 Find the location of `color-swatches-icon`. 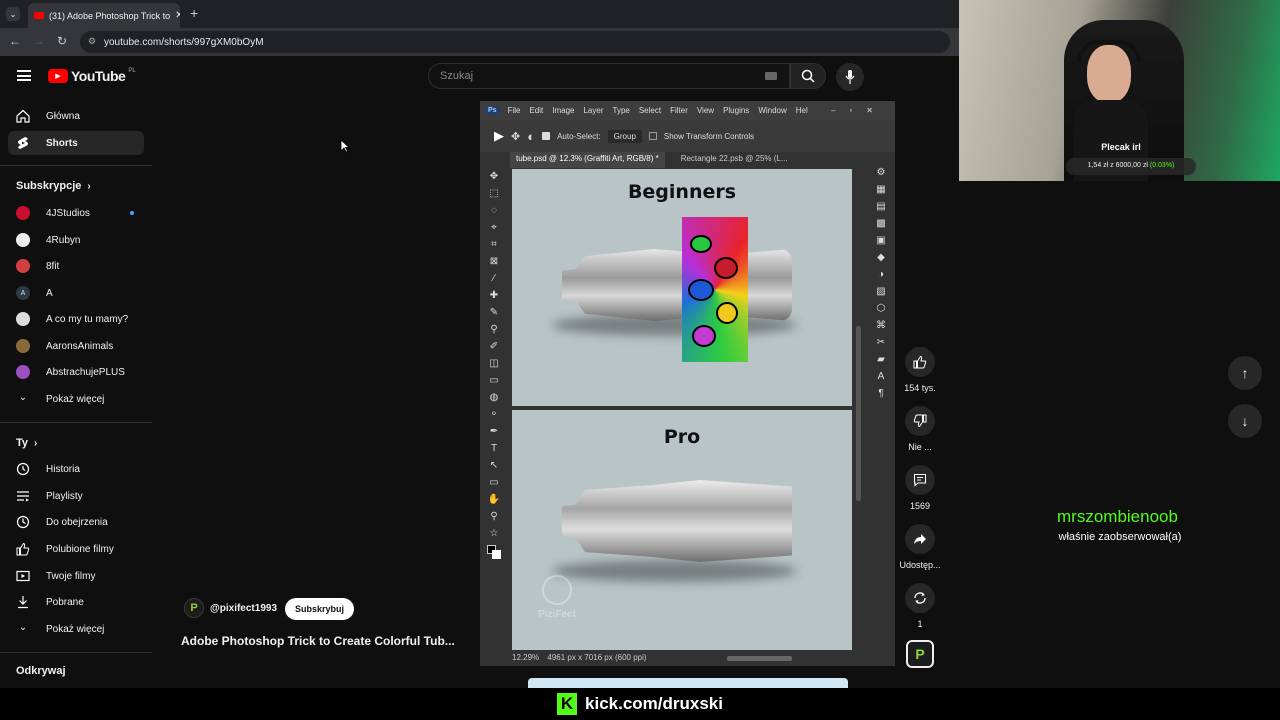

color-swatches-icon is located at coordinates (494, 552).